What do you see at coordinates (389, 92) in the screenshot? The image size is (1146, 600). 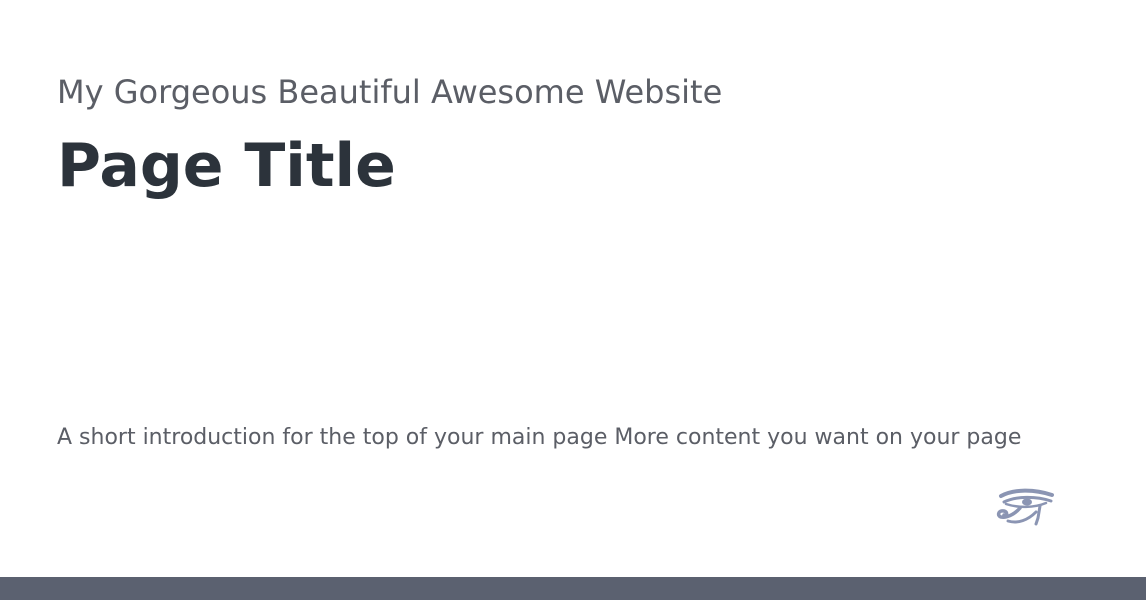 I see `site-name: My Gorgeous Beautiful Awesome Website` at bounding box center [389, 92].